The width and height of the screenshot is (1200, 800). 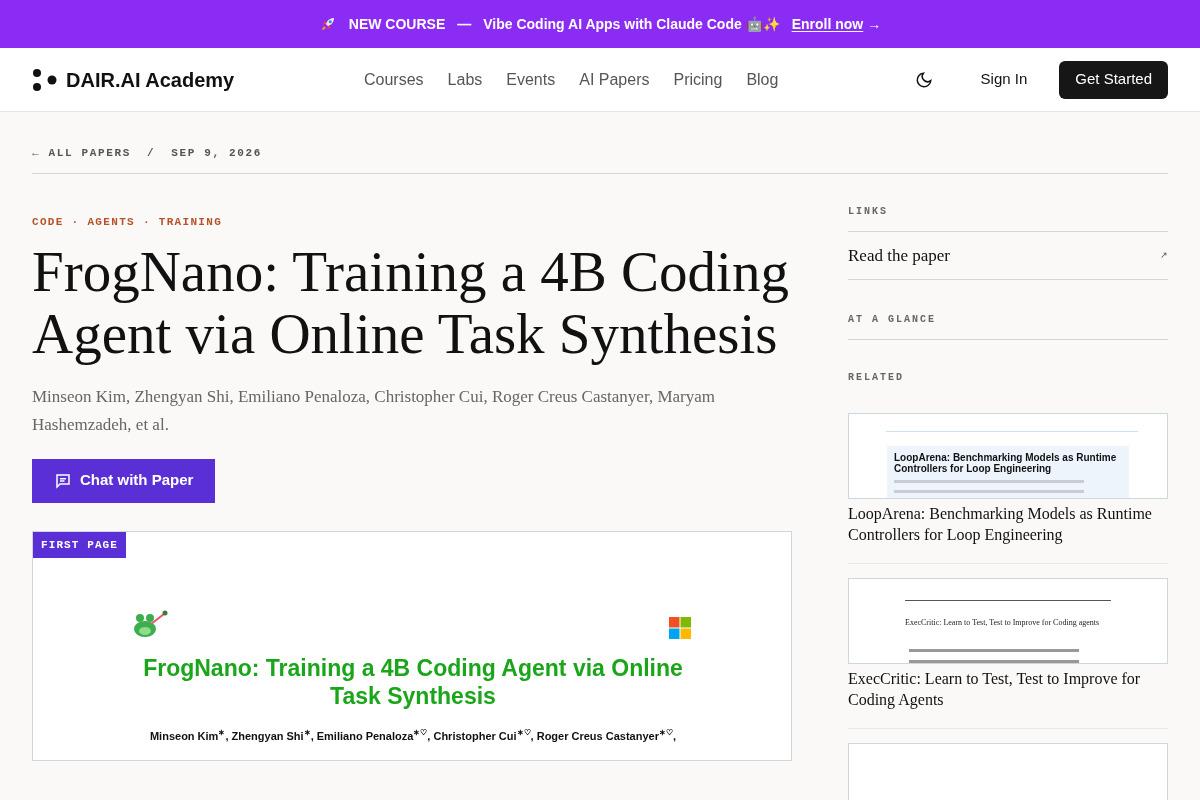 I want to click on frog-icon, so click(x=150, y=624).